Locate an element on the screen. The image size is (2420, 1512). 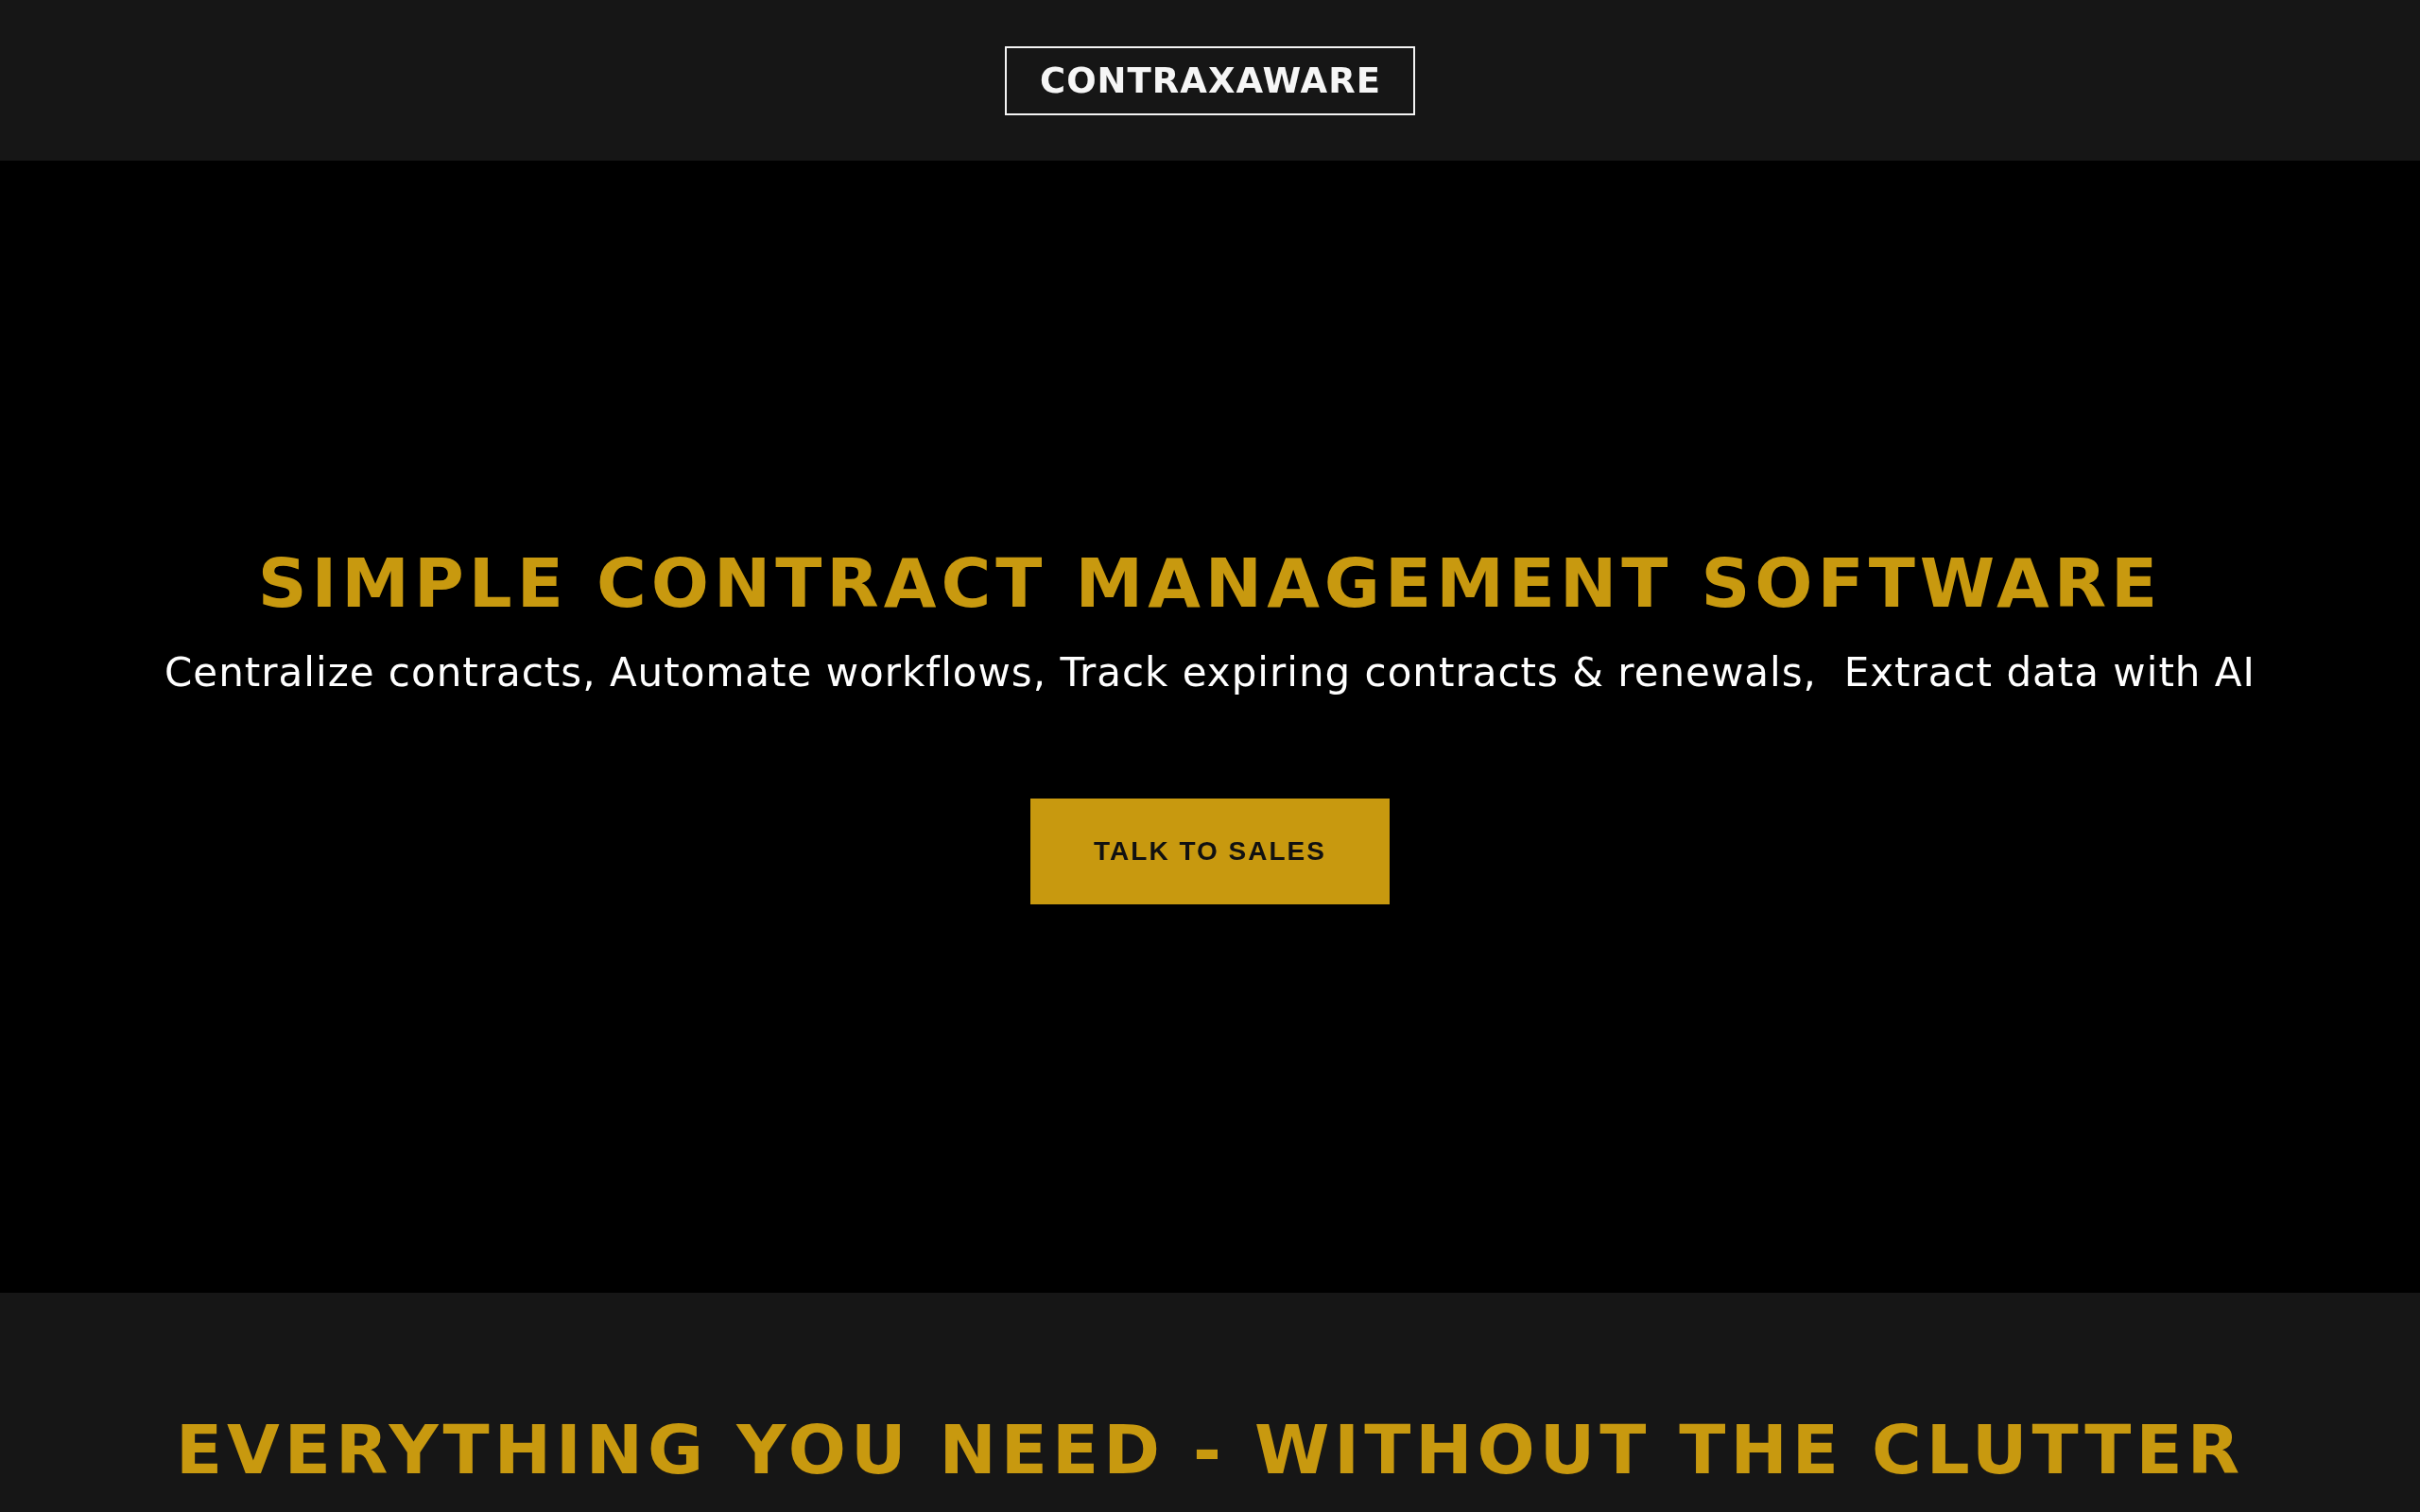
talk-to-sales-button: TALK TO SALES is located at coordinates (1210, 852).